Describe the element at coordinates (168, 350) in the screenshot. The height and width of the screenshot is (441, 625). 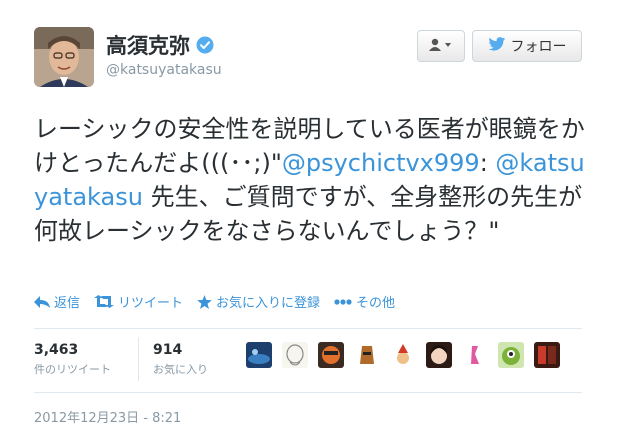
I see `favorite-count: 914` at that location.